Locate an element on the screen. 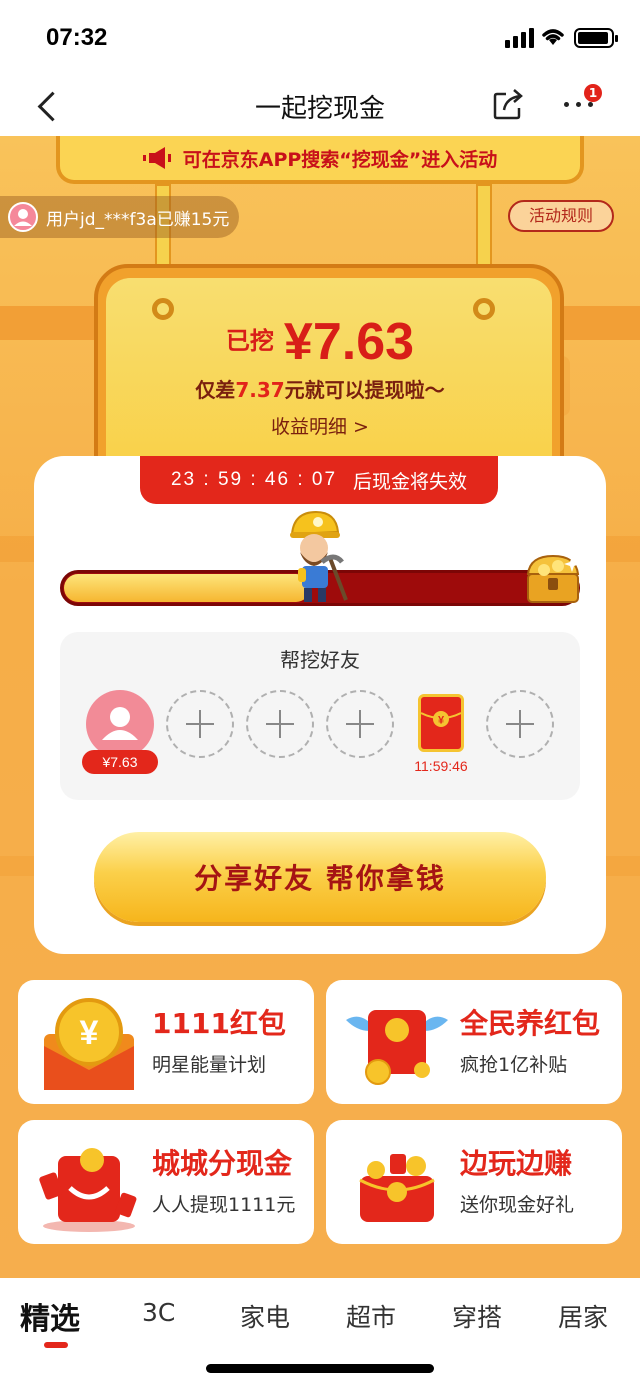 This screenshot has width=640, height=1385. nav-bar: 一起挖现金 1 is located at coordinates (320, 106).